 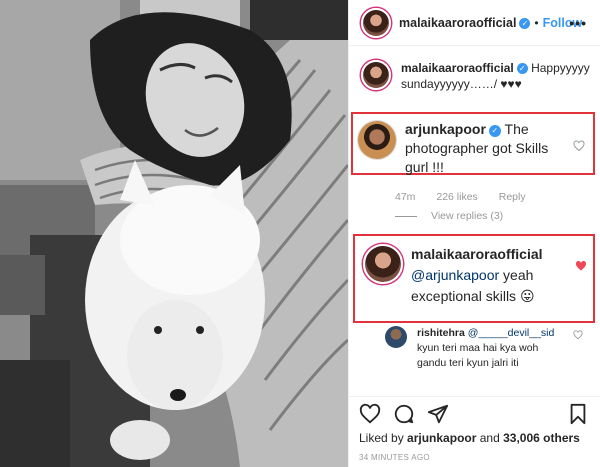 What do you see at coordinates (370, 414) in the screenshot?
I see `like-icon` at bounding box center [370, 414].